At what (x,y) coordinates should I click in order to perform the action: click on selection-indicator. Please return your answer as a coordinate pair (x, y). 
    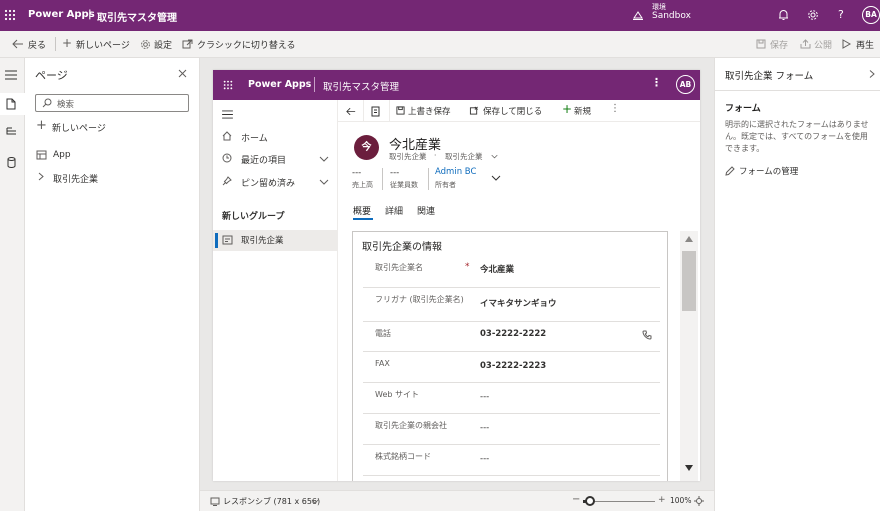
    Looking at the image, I should click on (216, 240).